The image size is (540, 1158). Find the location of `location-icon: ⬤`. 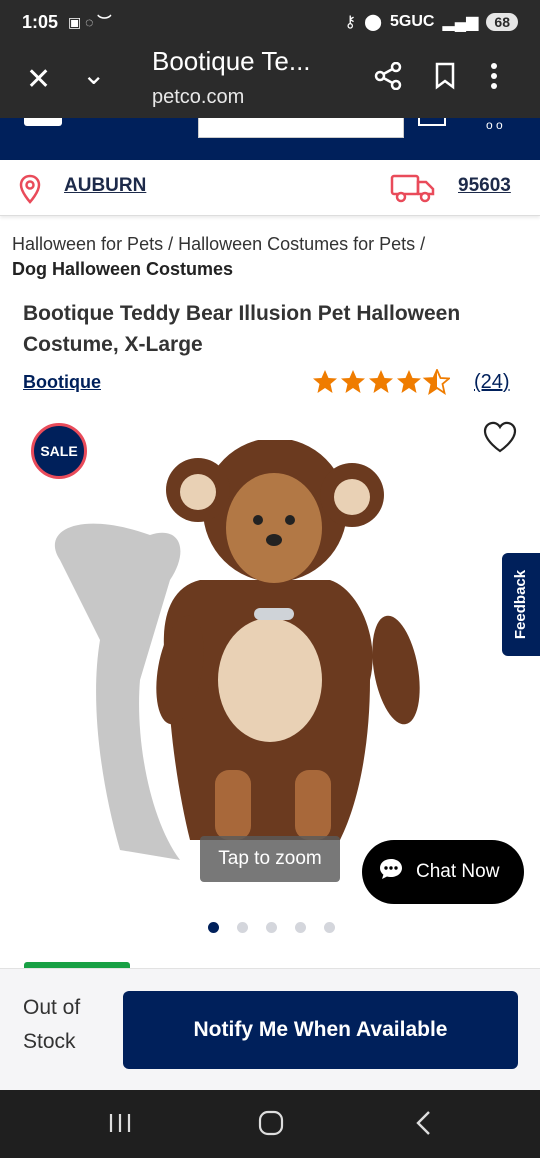

location-icon: ⬤ is located at coordinates (373, 22).